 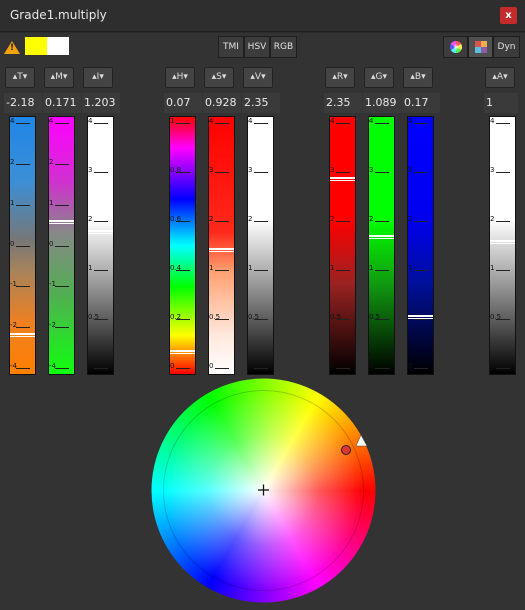 What do you see at coordinates (231, 47) in the screenshot?
I see `tmi-mode-button: TMI` at bounding box center [231, 47].